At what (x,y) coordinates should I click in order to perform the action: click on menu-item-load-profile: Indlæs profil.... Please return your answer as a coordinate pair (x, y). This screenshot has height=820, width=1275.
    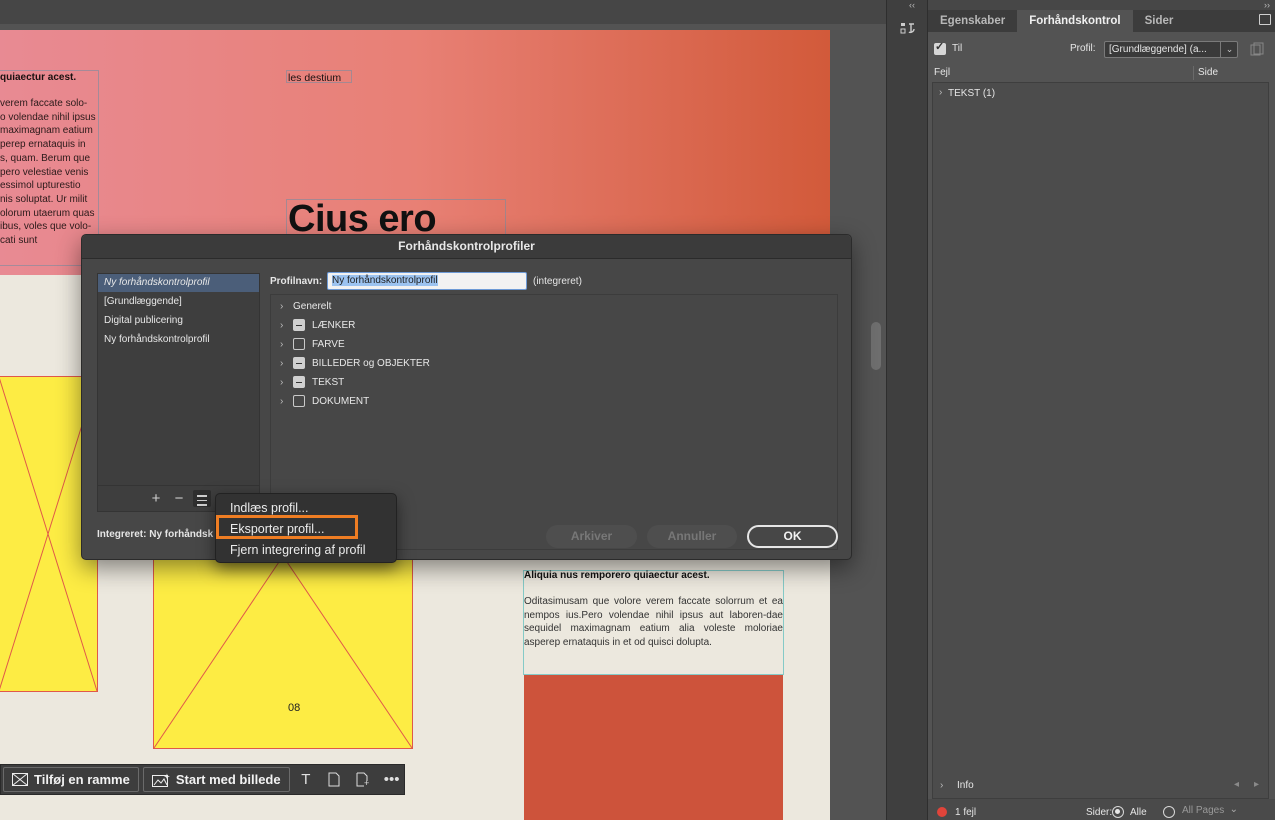
    Looking at the image, I should click on (269, 508).